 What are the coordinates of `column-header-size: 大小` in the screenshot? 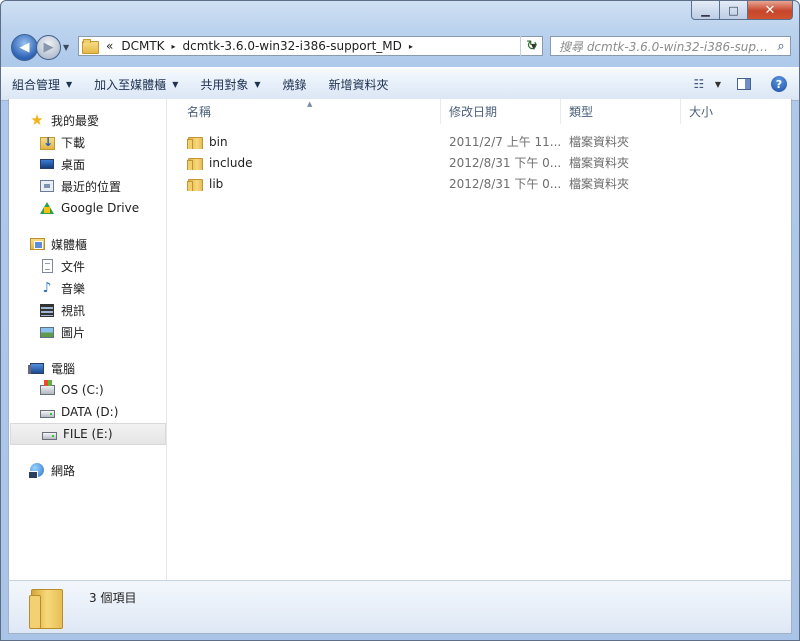 It's located at (726, 111).